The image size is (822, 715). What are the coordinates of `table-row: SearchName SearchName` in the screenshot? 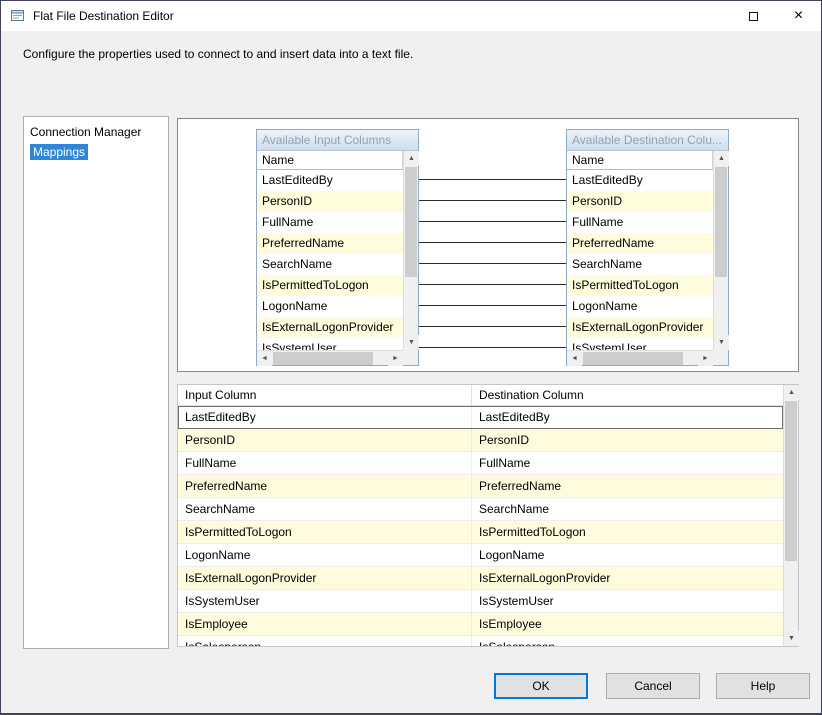 It's located at (480, 509).